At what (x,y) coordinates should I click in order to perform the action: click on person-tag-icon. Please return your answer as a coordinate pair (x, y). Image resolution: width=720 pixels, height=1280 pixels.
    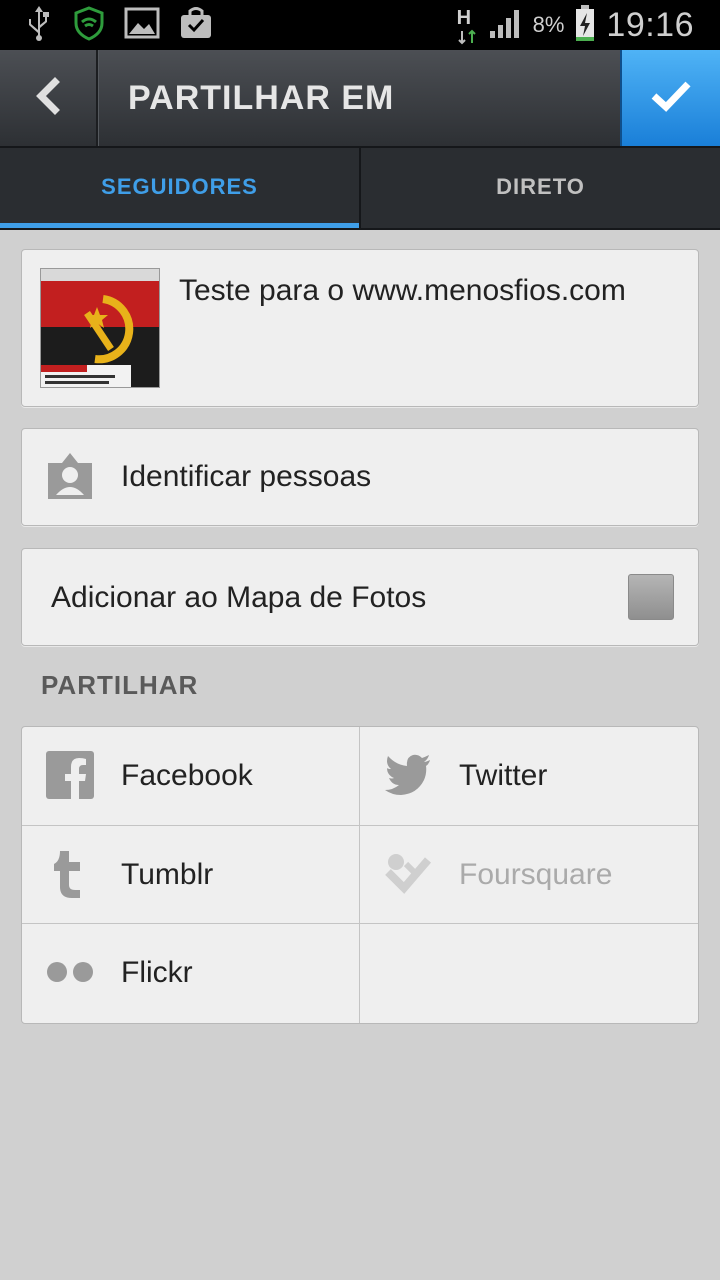
    Looking at the image, I should click on (70, 478).